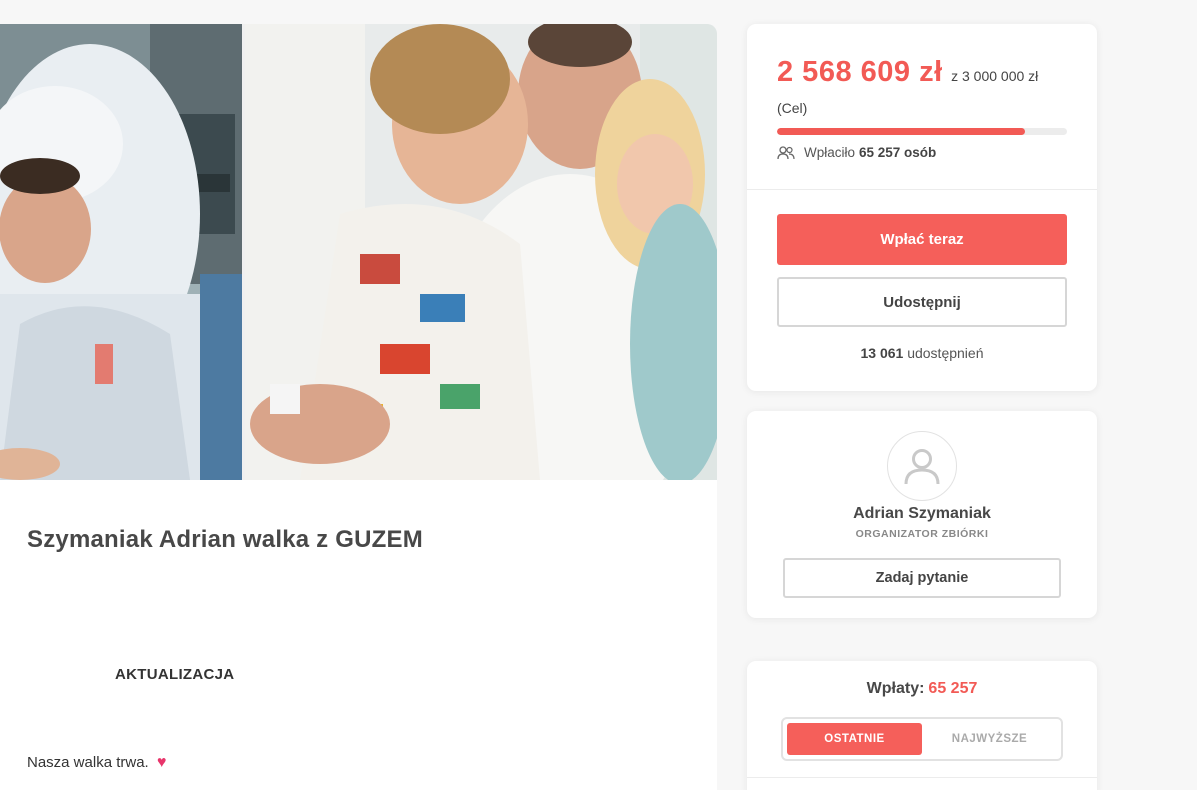 The height and width of the screenshot is (790, 1197). I want to click on heart-icon: ♥, so click(161, 762).